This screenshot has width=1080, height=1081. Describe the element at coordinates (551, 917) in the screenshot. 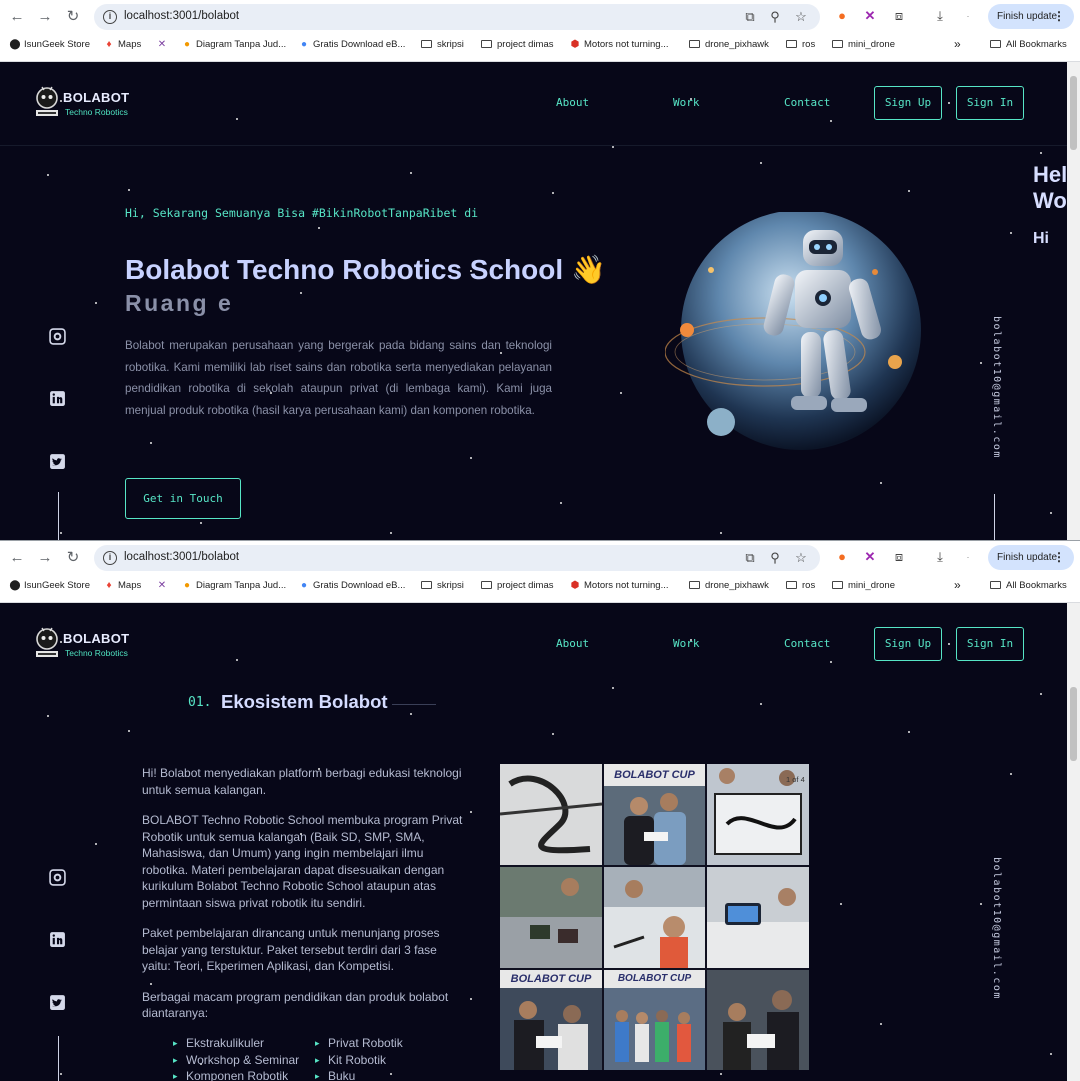

I see `gallery-photo` at that location.